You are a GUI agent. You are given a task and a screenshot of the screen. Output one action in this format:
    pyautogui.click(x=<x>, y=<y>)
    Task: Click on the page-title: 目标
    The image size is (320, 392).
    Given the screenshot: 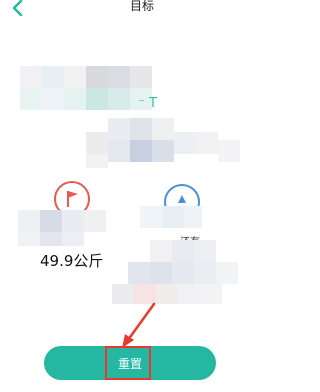 What is the action you would take?
    pyautogui.click(x=141, y=6)
    